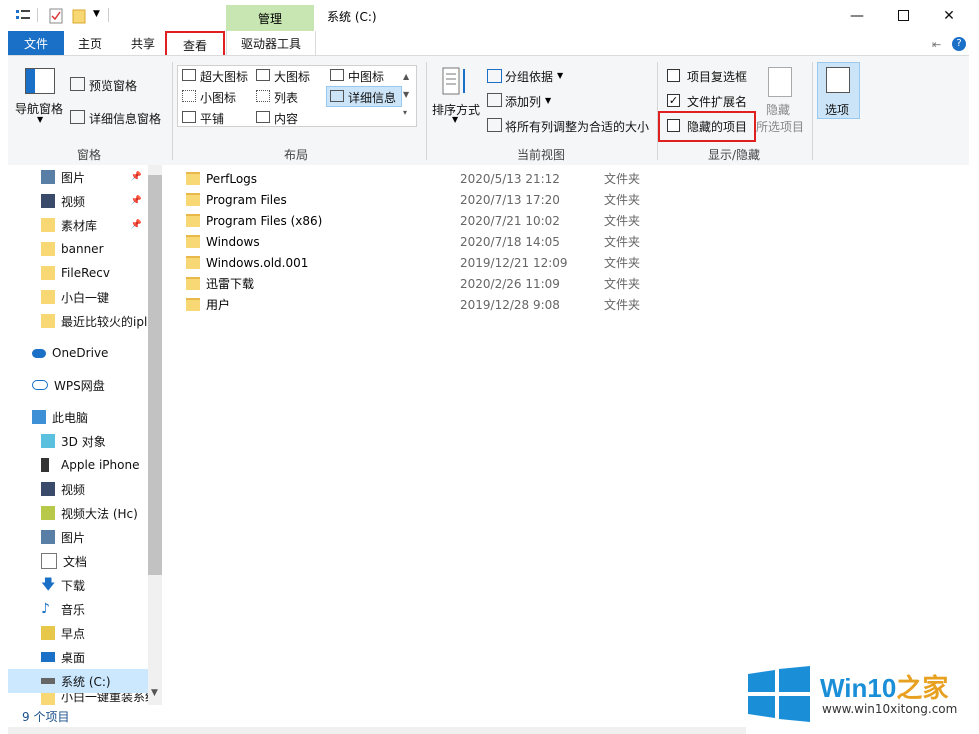  I want to click on file-extensions-label: 文件扩展名, so click(717, 101).